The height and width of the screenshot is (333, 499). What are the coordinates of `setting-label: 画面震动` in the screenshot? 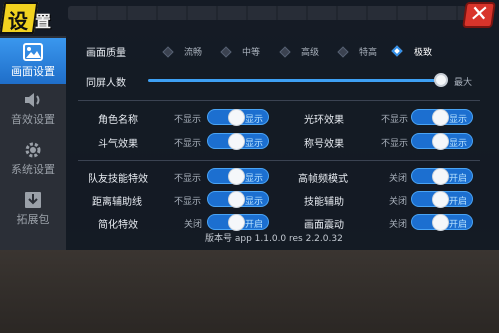 It's located at (324, 225).